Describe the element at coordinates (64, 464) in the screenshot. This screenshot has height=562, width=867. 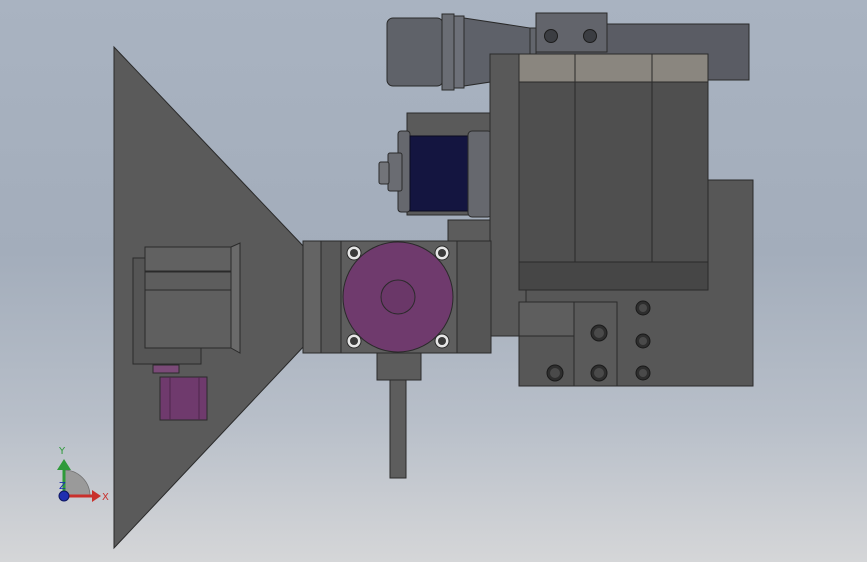
I see `y-axis-arrowhead` at that location.